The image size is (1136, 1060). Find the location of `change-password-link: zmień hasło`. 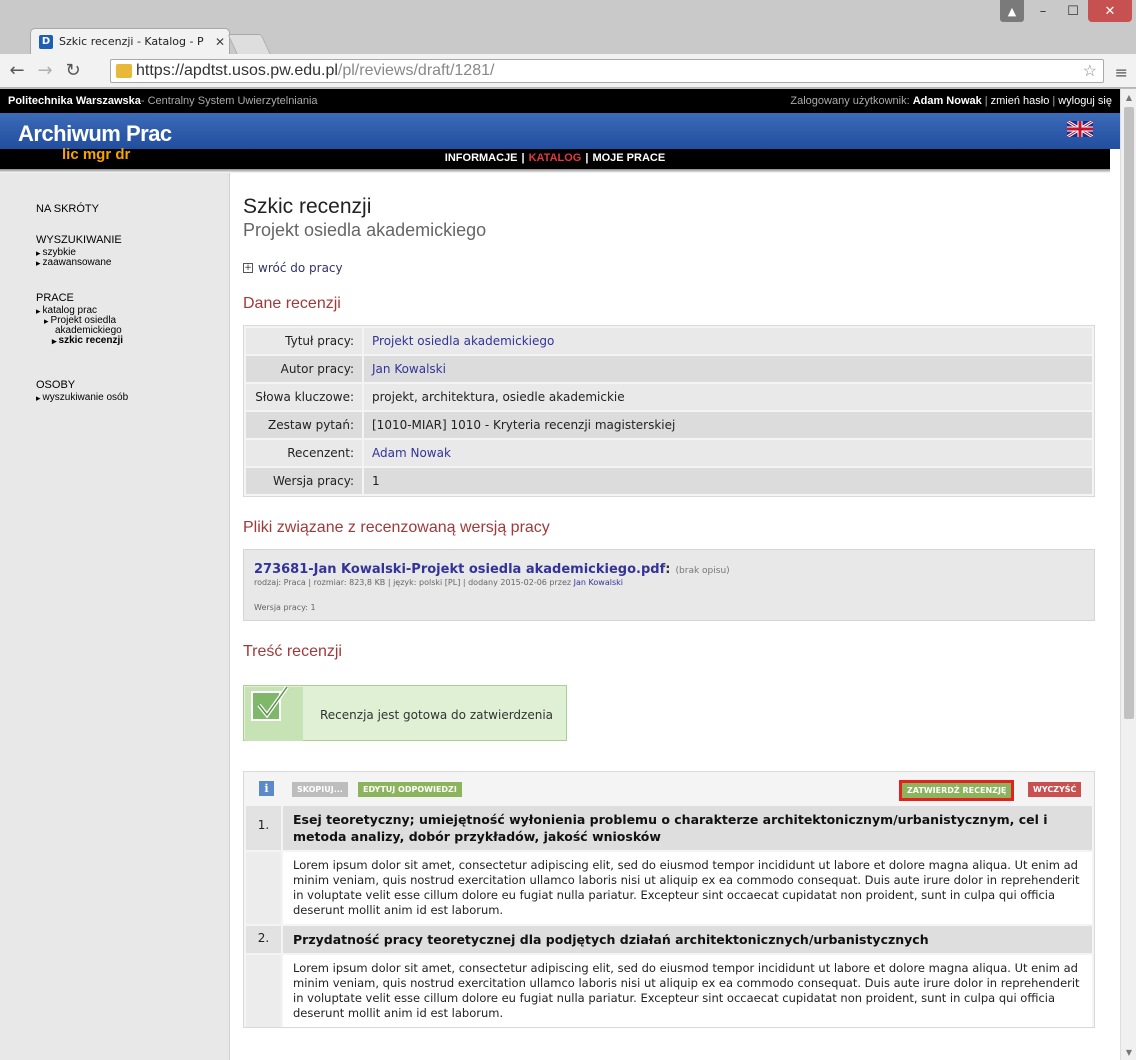

change-password-link: zmień hasło is located at coordinates (1020, 101).